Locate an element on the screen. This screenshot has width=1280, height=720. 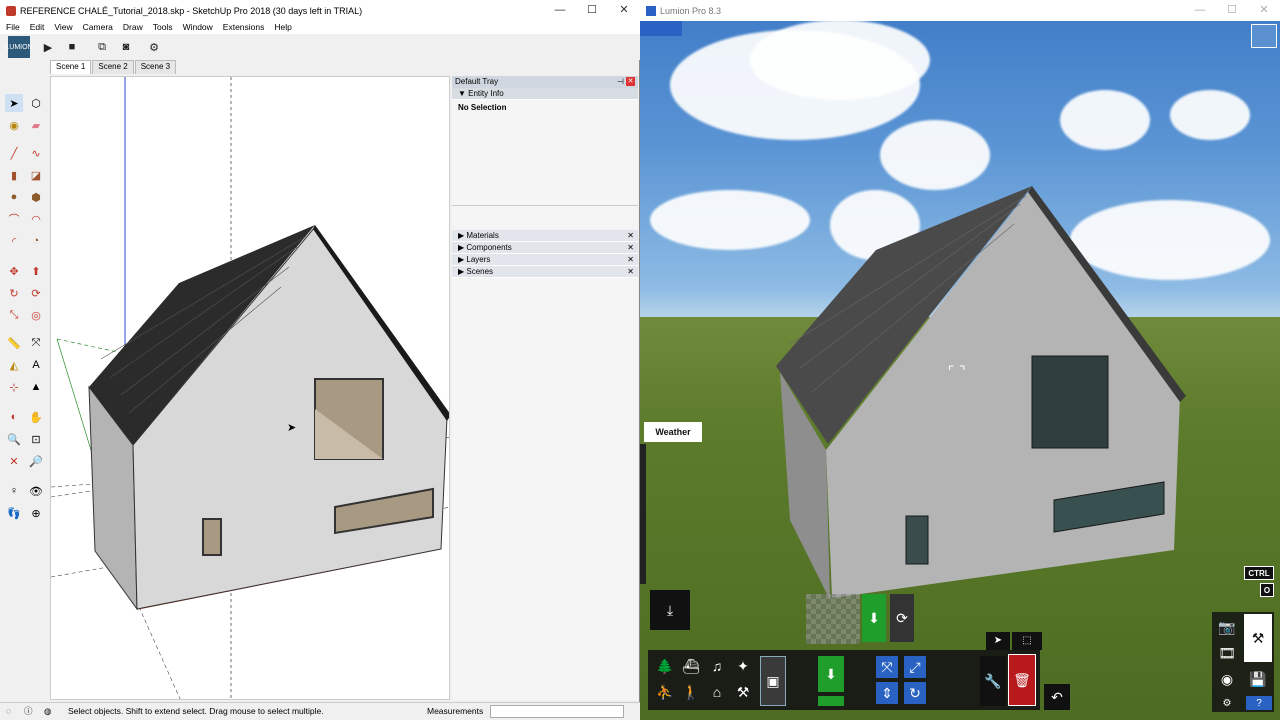
axes-icon: ⊹ is located at coordinates (14, 387).